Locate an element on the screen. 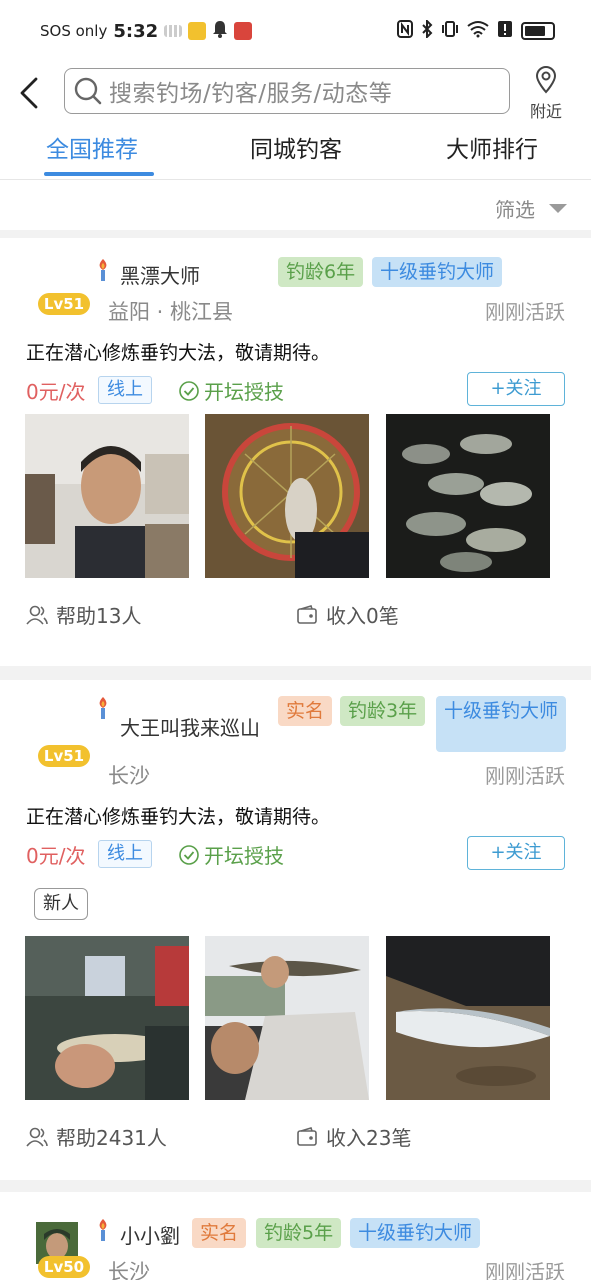  photo-fish-pile is located at coordinates (468, 496).